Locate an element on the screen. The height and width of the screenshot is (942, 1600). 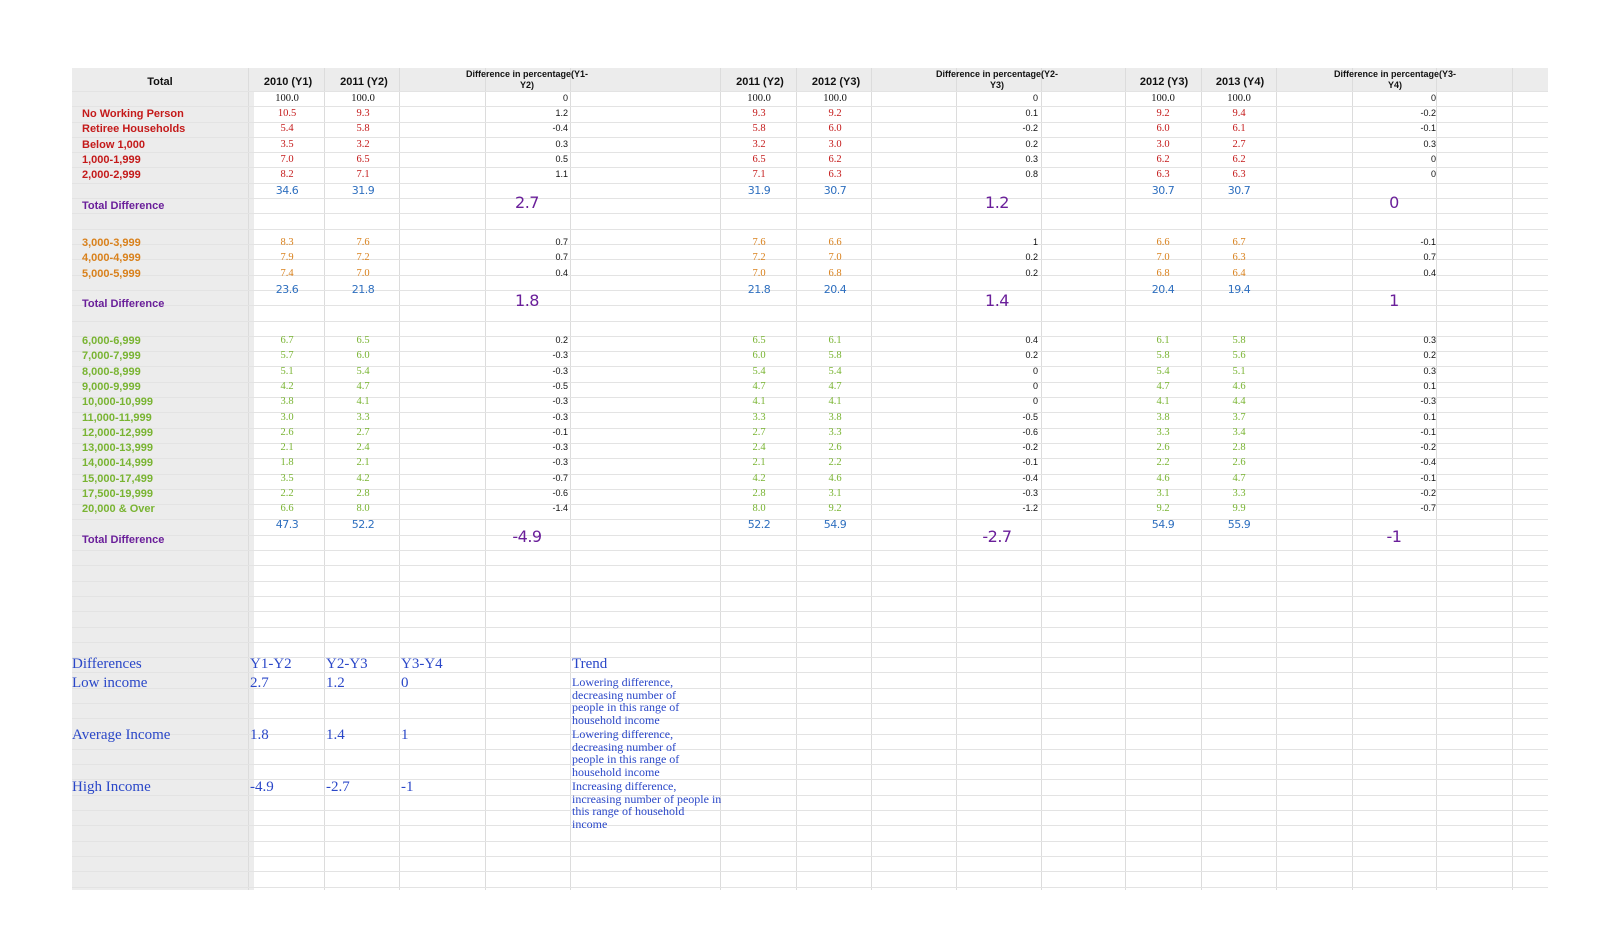
value-cell: 7.1 is located at coordinates (363, 174).